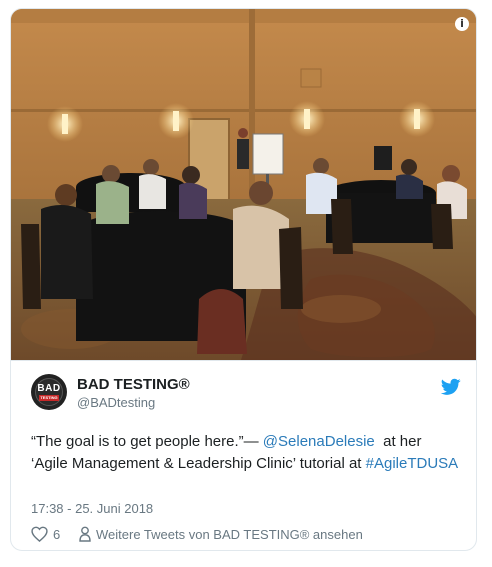 The height and width of the screenshot is (567, 492). Describe the element at coordinates (116, 402) in the screenshot. I see `user-handle: @BADtesting` at that location.